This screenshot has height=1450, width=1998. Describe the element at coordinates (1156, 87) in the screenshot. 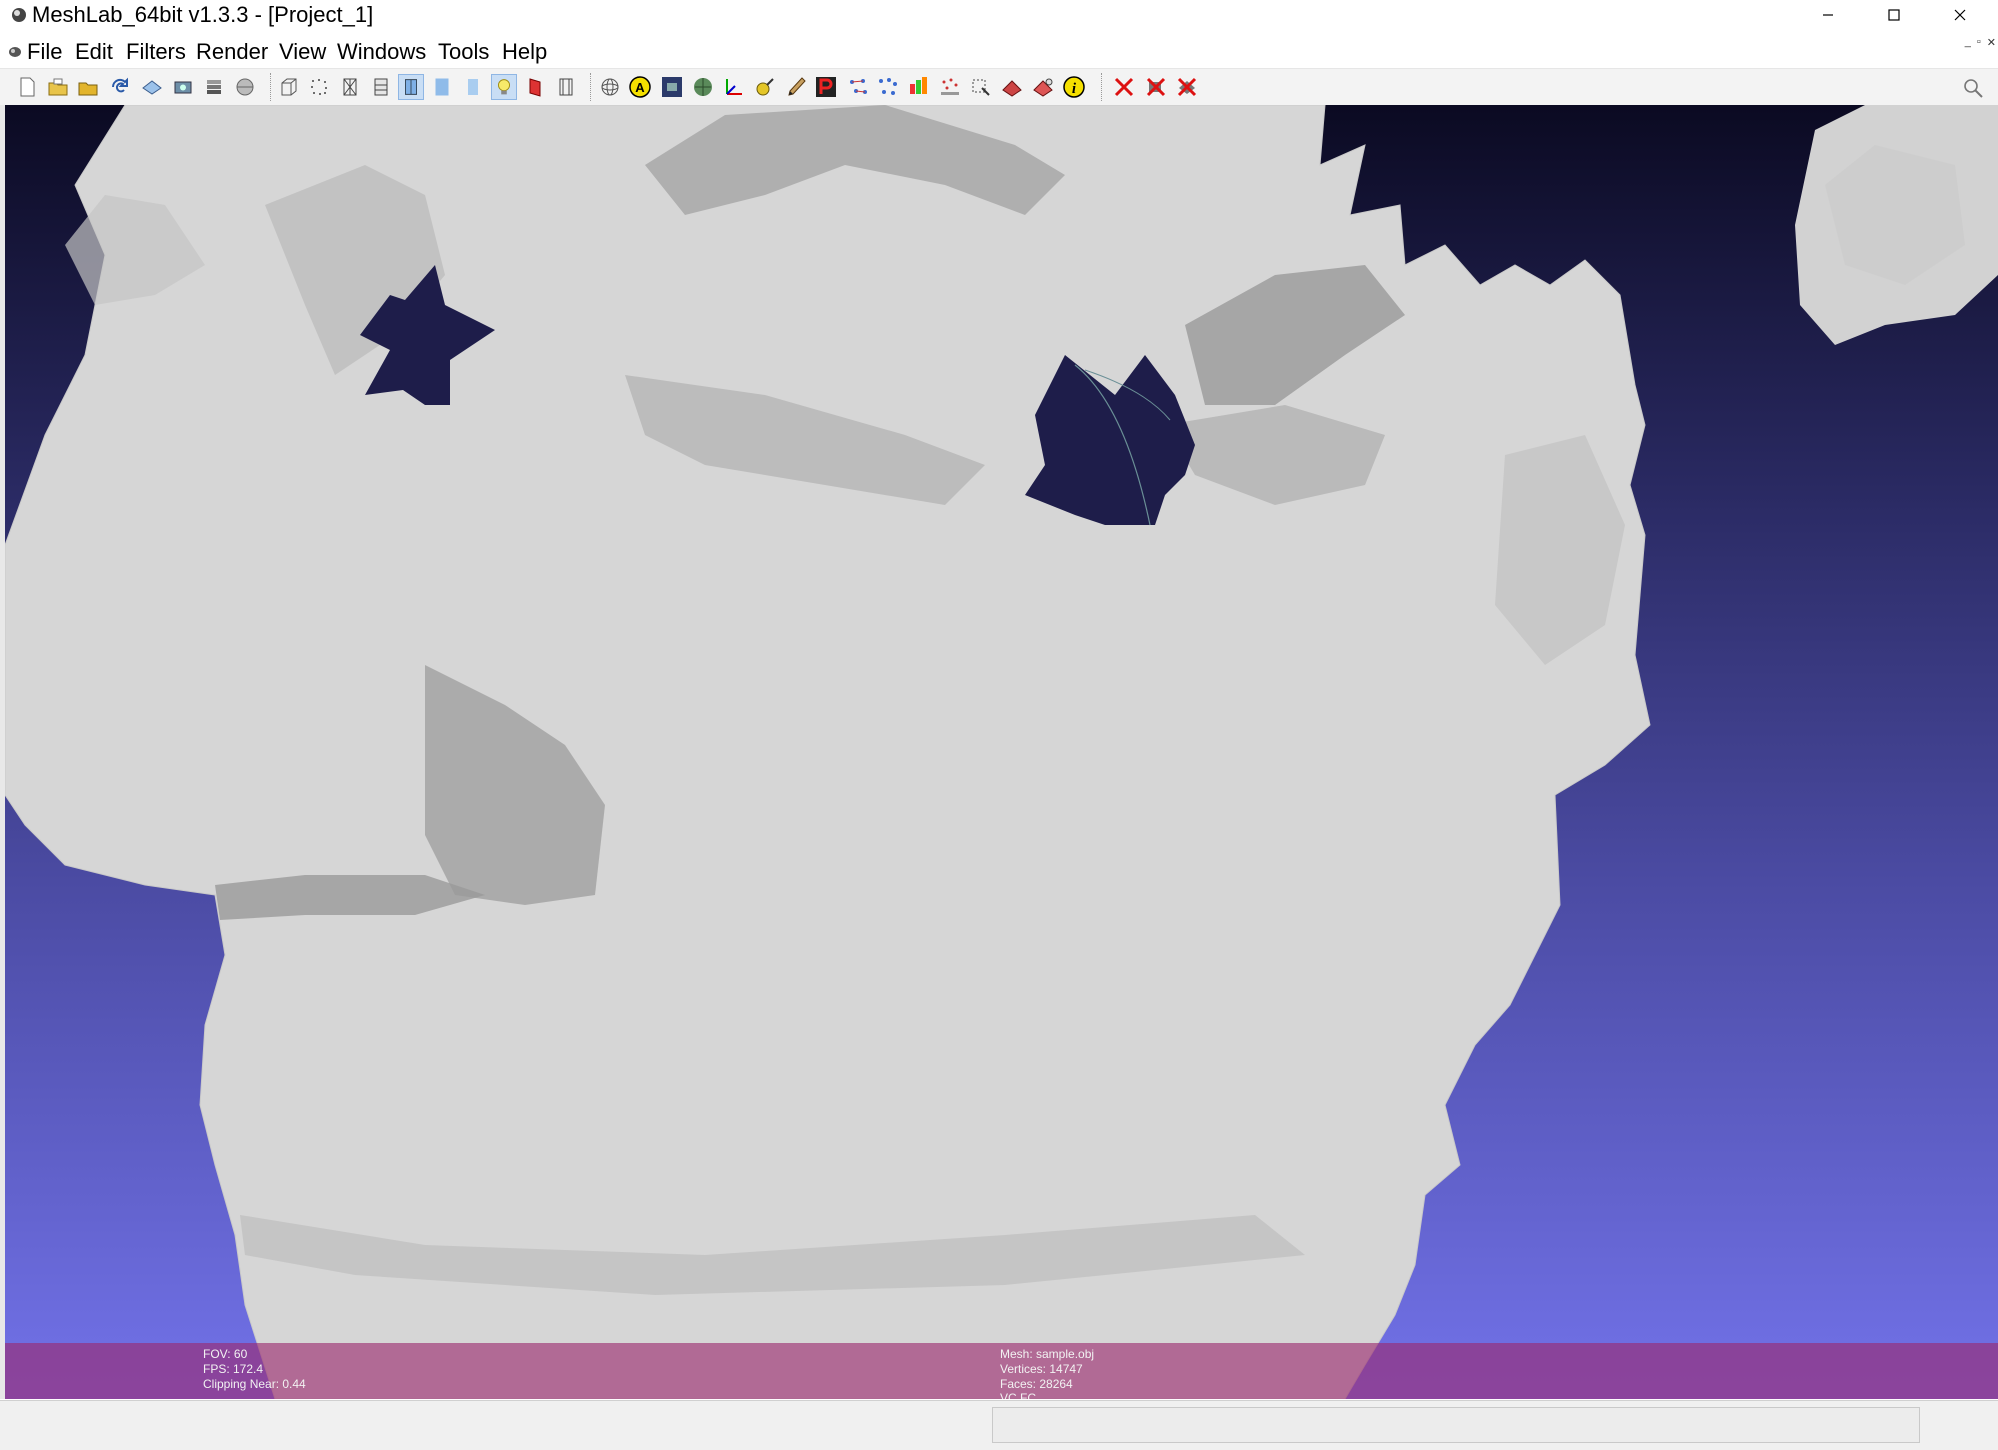

I see `delete-faces-icon` at that location.